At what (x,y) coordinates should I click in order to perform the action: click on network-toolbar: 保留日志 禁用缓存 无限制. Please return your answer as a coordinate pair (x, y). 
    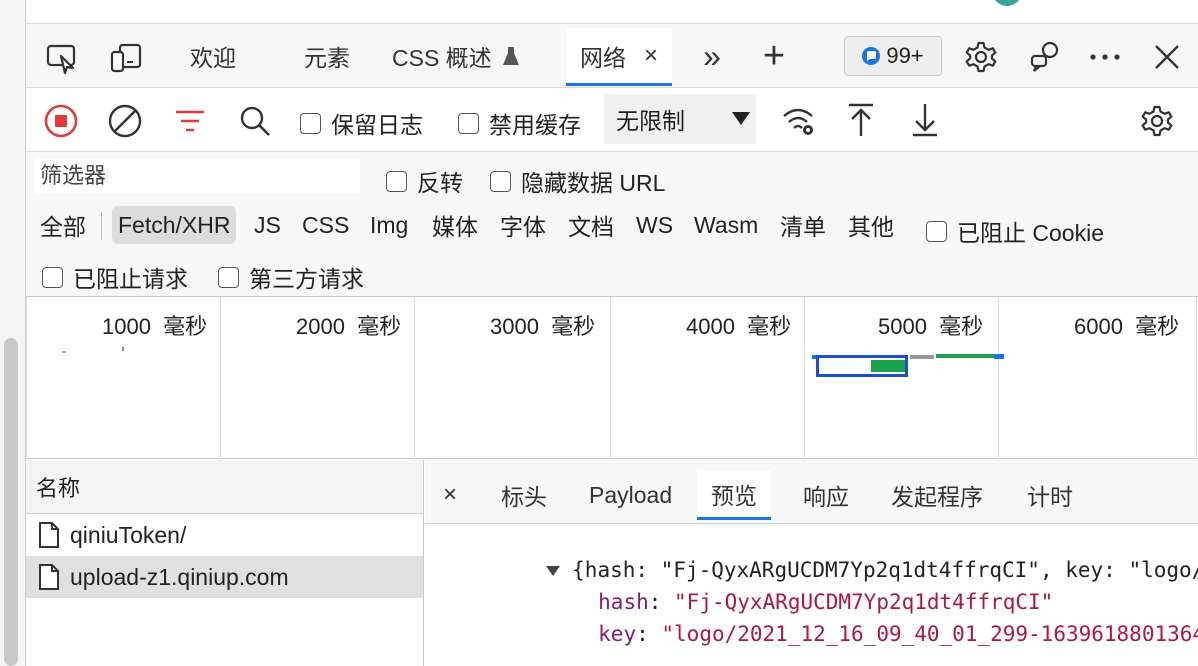
    Looking at the image, I should click on (612, 120).